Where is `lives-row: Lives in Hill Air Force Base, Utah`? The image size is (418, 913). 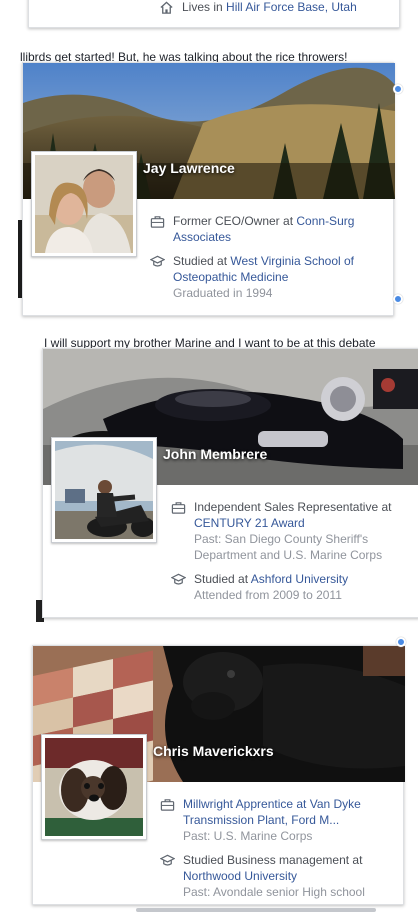
lives-row: Lives in Hill Air Force Base, Utah is located at coordinates (258, 7).